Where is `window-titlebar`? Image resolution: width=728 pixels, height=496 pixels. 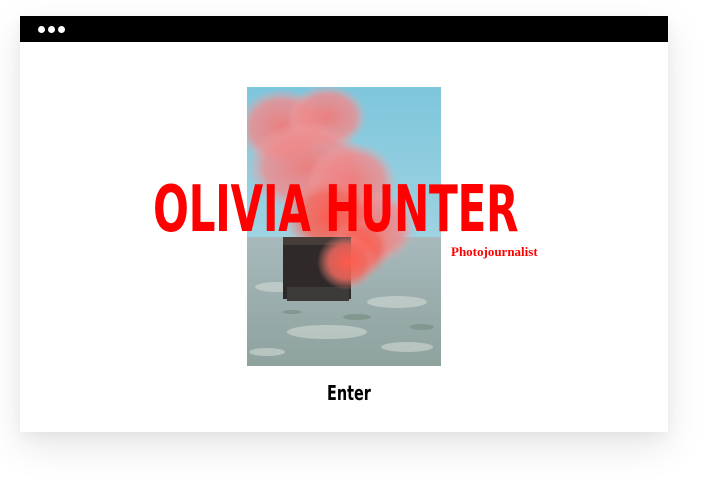 window-titlebar is located at coordinates (344, 29).